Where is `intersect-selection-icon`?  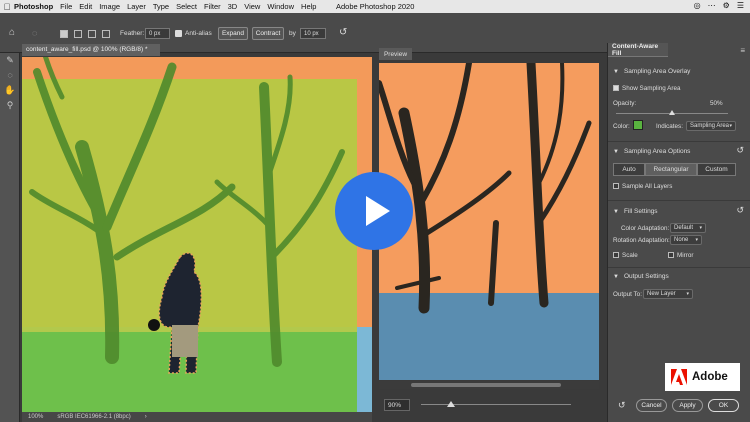 intersect-selection-icon is located at coordinates (106, 34).